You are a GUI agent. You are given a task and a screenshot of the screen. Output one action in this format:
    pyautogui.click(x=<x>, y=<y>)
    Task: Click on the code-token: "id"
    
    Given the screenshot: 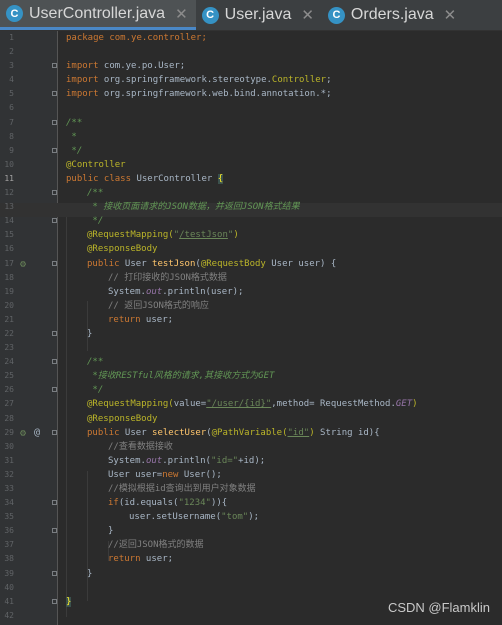 What is the action you would take?
    pyautogui.click(x=298, y=432)
    